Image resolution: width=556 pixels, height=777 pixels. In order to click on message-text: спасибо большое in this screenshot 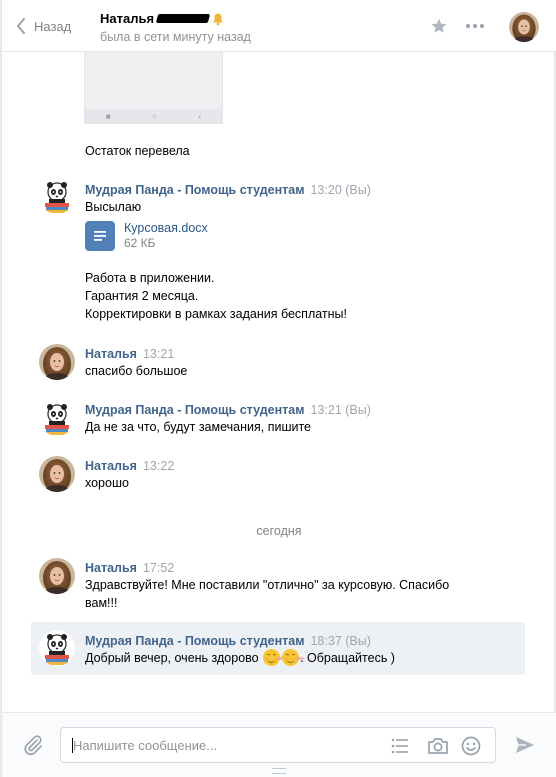, I will do `click(136, 371)`.